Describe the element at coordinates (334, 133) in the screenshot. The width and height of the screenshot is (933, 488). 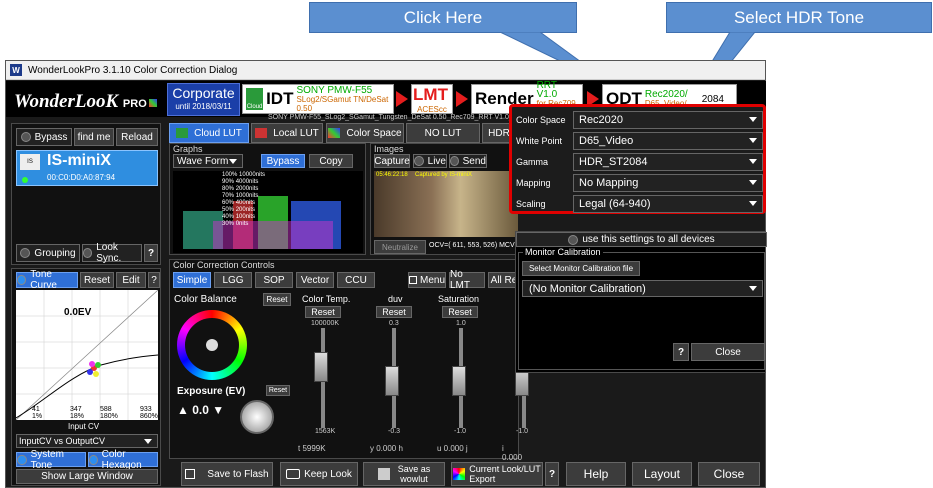
I see `color-space-icon` at that location.